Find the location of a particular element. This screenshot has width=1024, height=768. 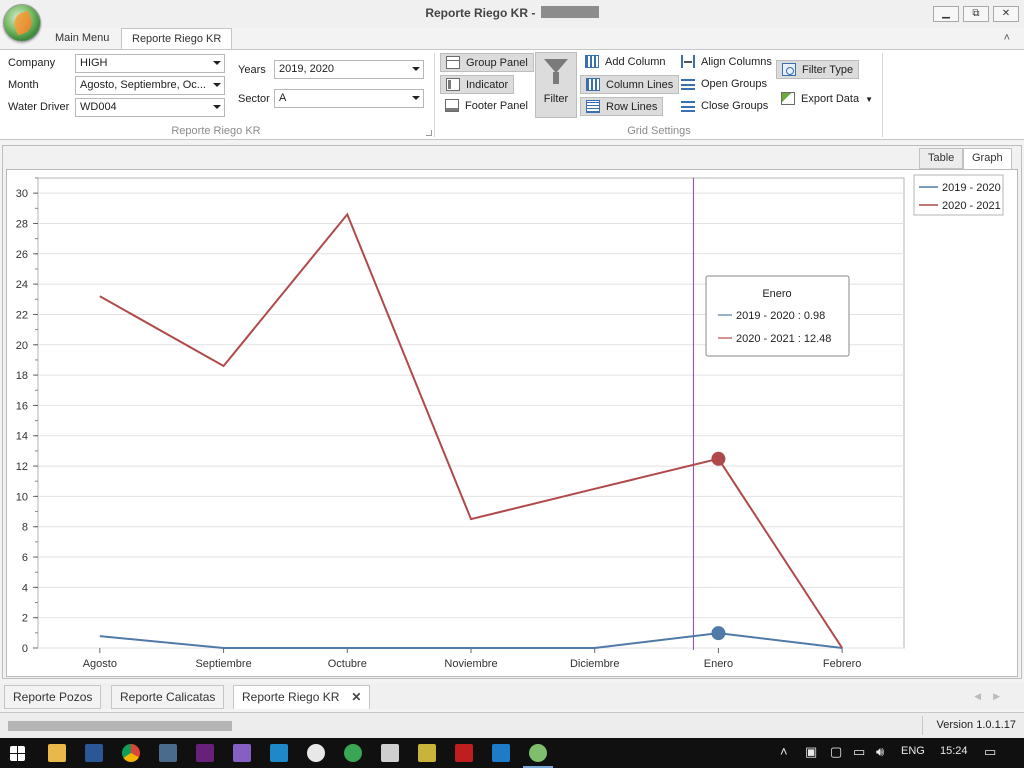

tooltip-row-2: 2020 - 2021 : 12.48 is located at coordinates (783, 339).